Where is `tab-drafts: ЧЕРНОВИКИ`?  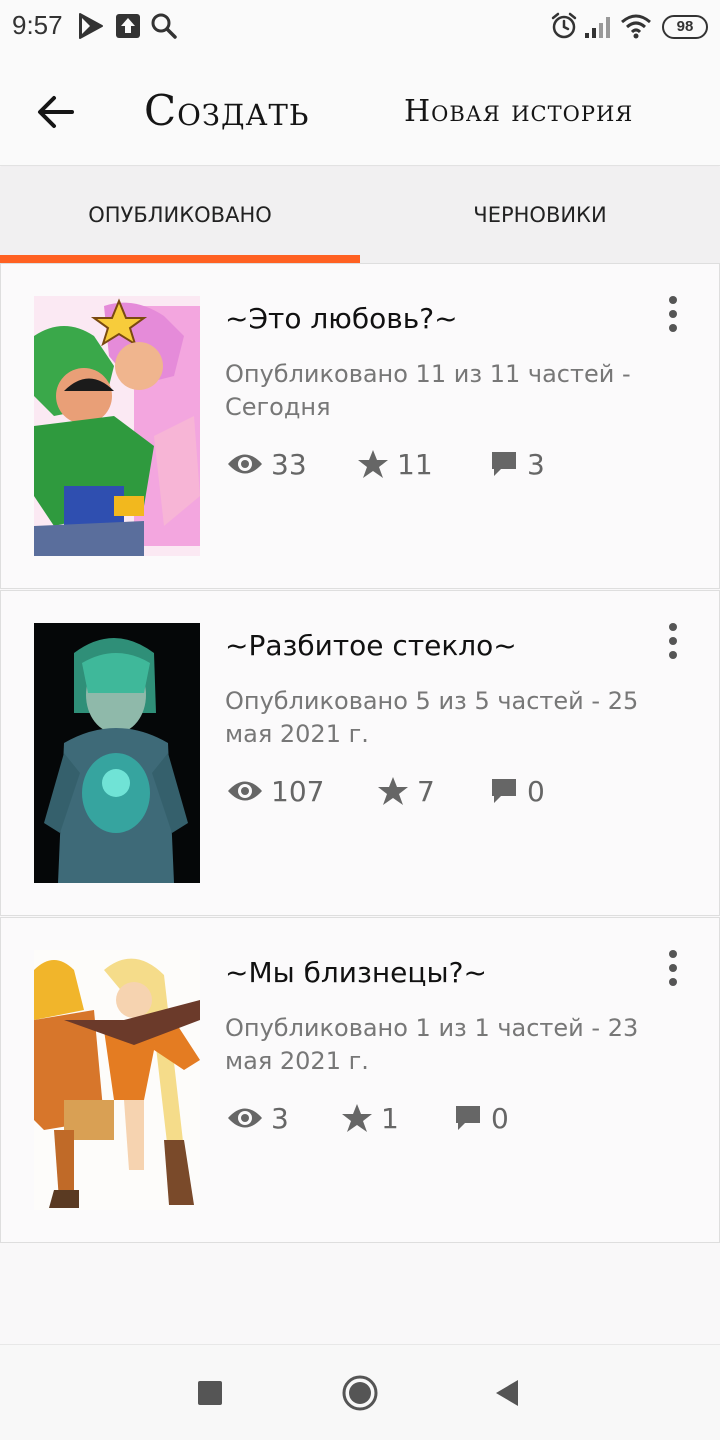
tab-drafts: ЧЕРНОВИКИ is located at coordinates (540, 215).